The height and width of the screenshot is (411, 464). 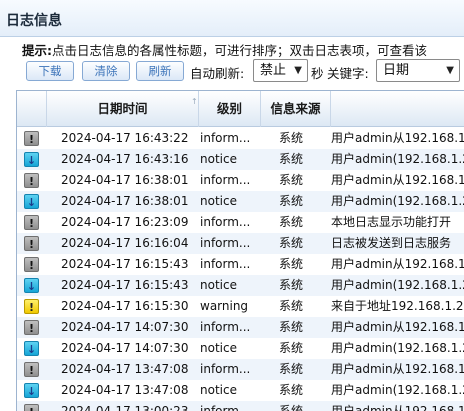 I want to click on hint-body: 点击日志信息的各属性标题，可进行排序；双击日志表项，可查看该, so click(x=240, y=50).